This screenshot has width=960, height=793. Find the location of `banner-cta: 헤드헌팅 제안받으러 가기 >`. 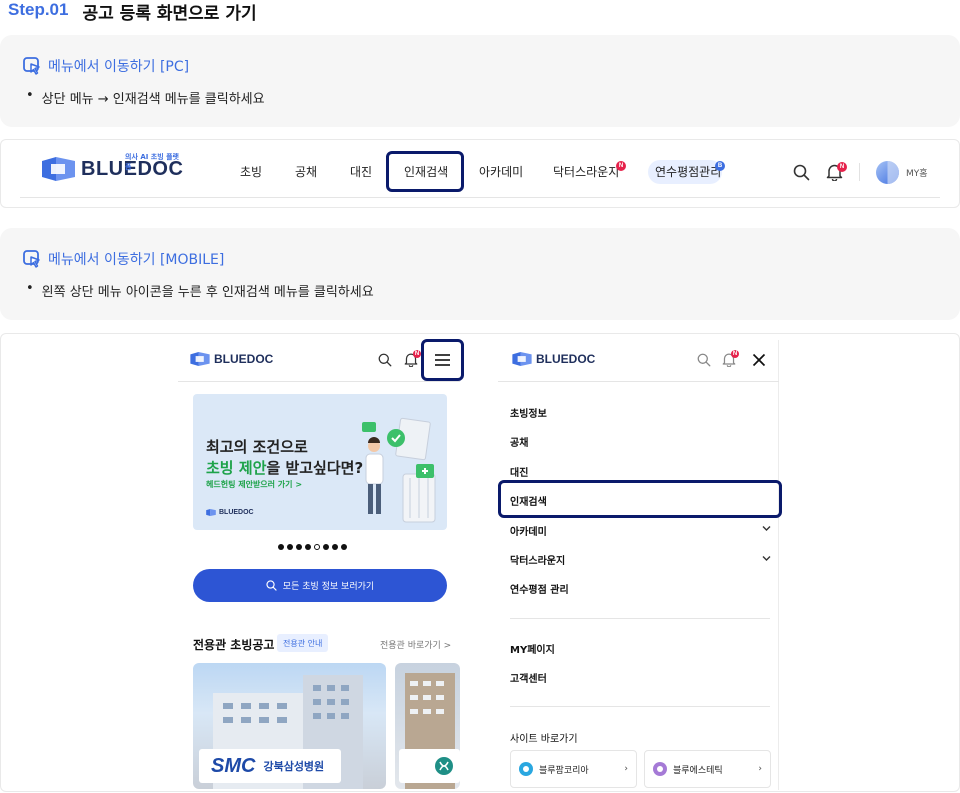

banner-cta: 헤드헌팅 제안받으러 가기 > is located at coordinates (254, 484).